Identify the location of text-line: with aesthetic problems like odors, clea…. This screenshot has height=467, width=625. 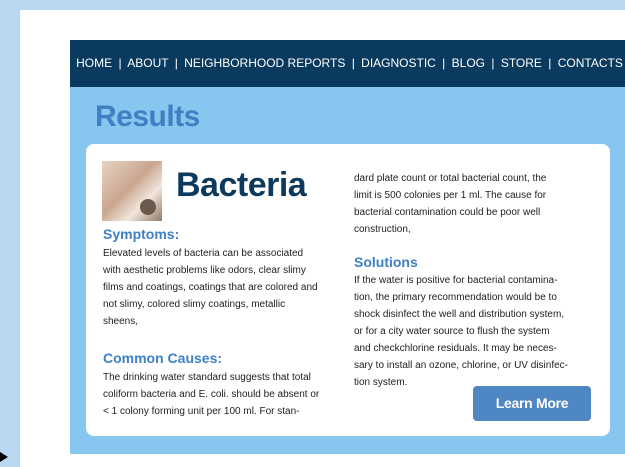
(204, 270).